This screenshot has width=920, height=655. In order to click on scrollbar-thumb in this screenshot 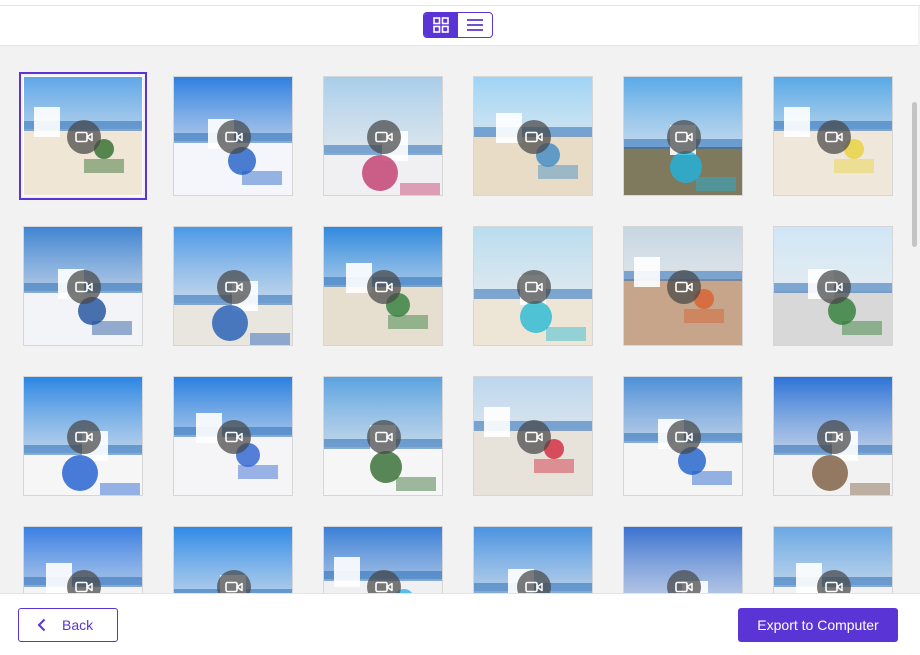, I will do `click(914, 174)`.